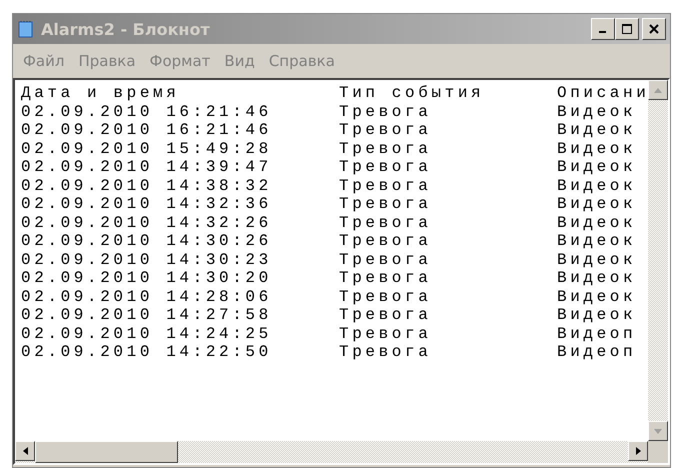 The image size is (673, 468). I want to click on scroll-left-button, so click(25, 451).